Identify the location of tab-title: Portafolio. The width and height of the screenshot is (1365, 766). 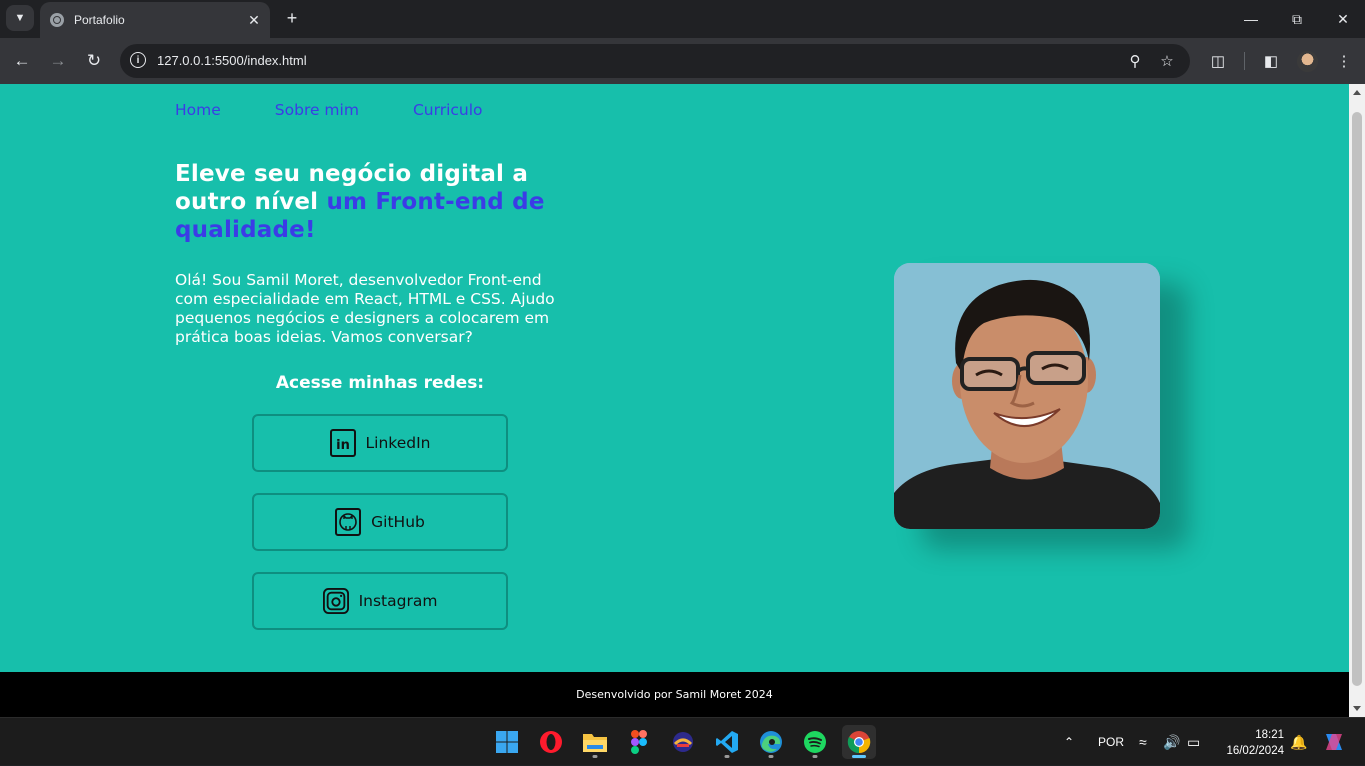
(99, 20).